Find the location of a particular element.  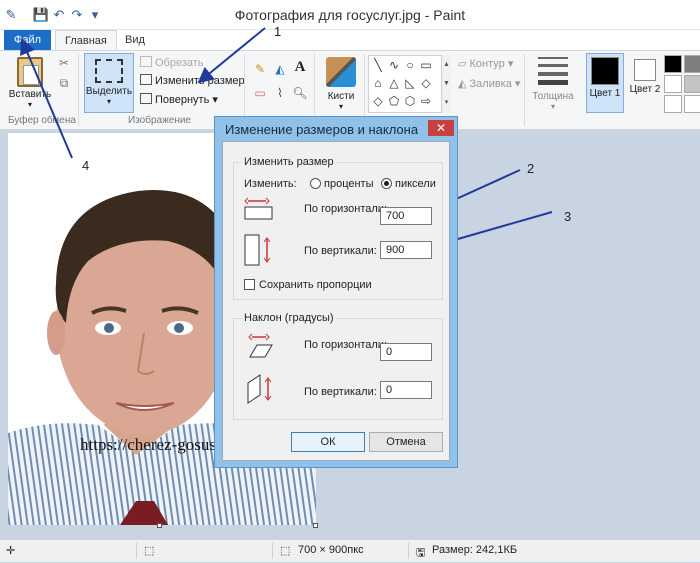

select-label: Выделить is located at coordinates (109, 91).